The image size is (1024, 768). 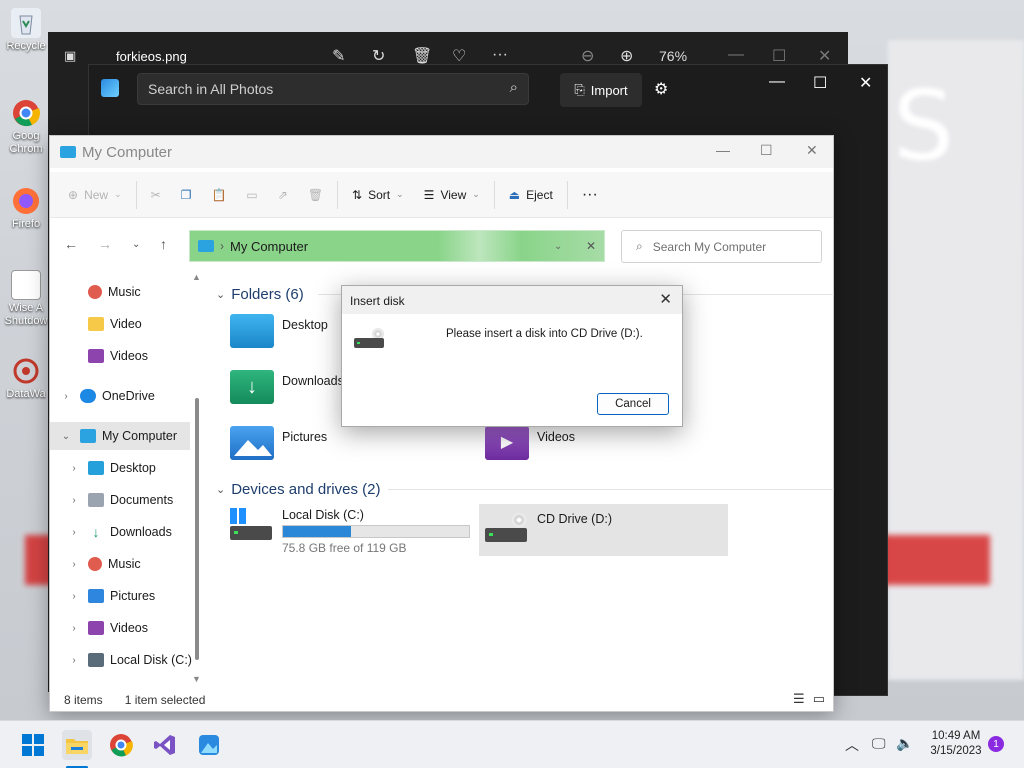 I want to click on clear-icon: ✕, so click(x=591, y=246).